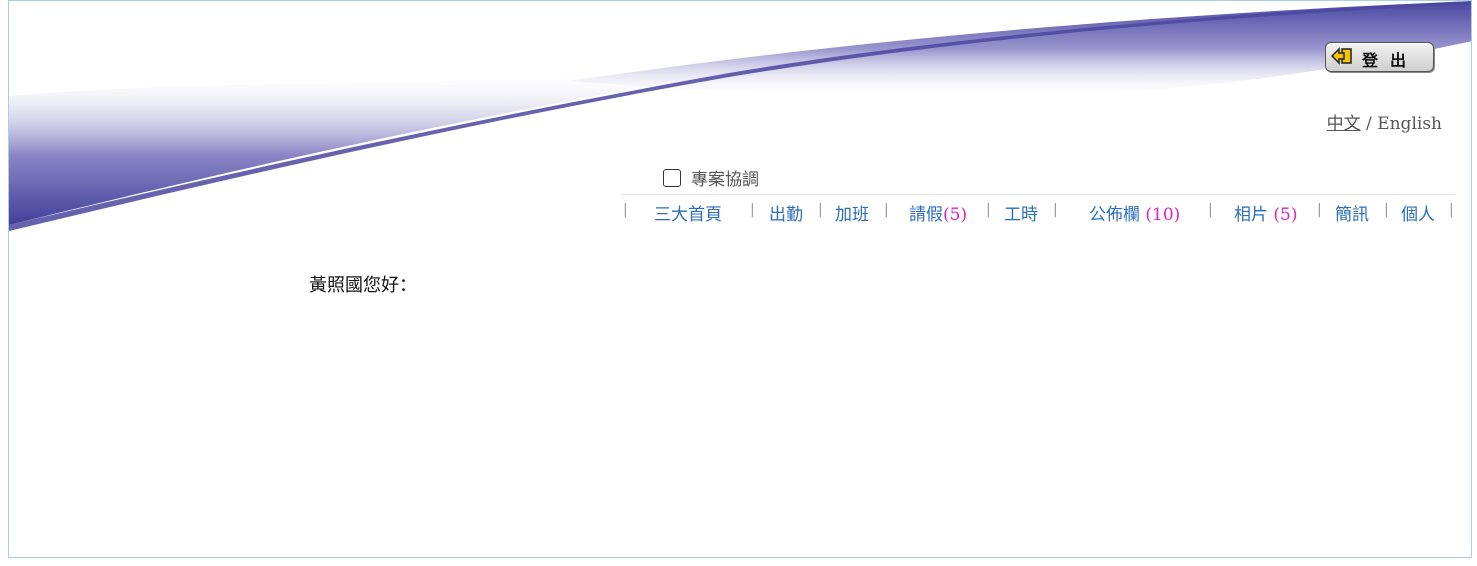 This screenshot has height=566, width=1477. What do you see at coordinates (1390, 60) in the screenshot?
I see `logout-label: 登出` at bounding box center [1390, 60].